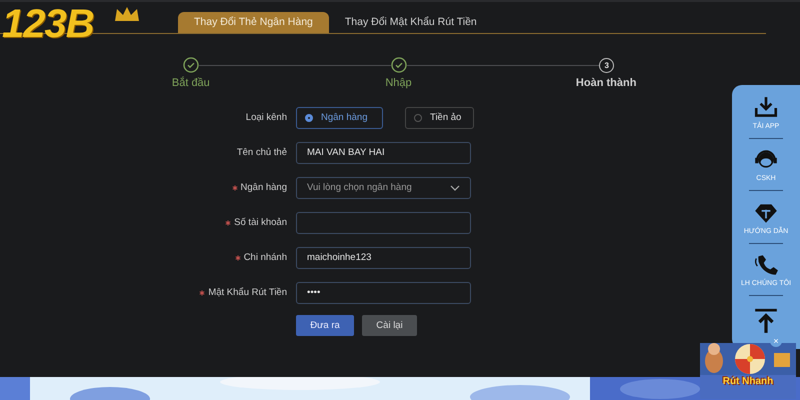 This screenshot has width=800, height=400. I want to click on arrow-up-icon, so click(766, 321).